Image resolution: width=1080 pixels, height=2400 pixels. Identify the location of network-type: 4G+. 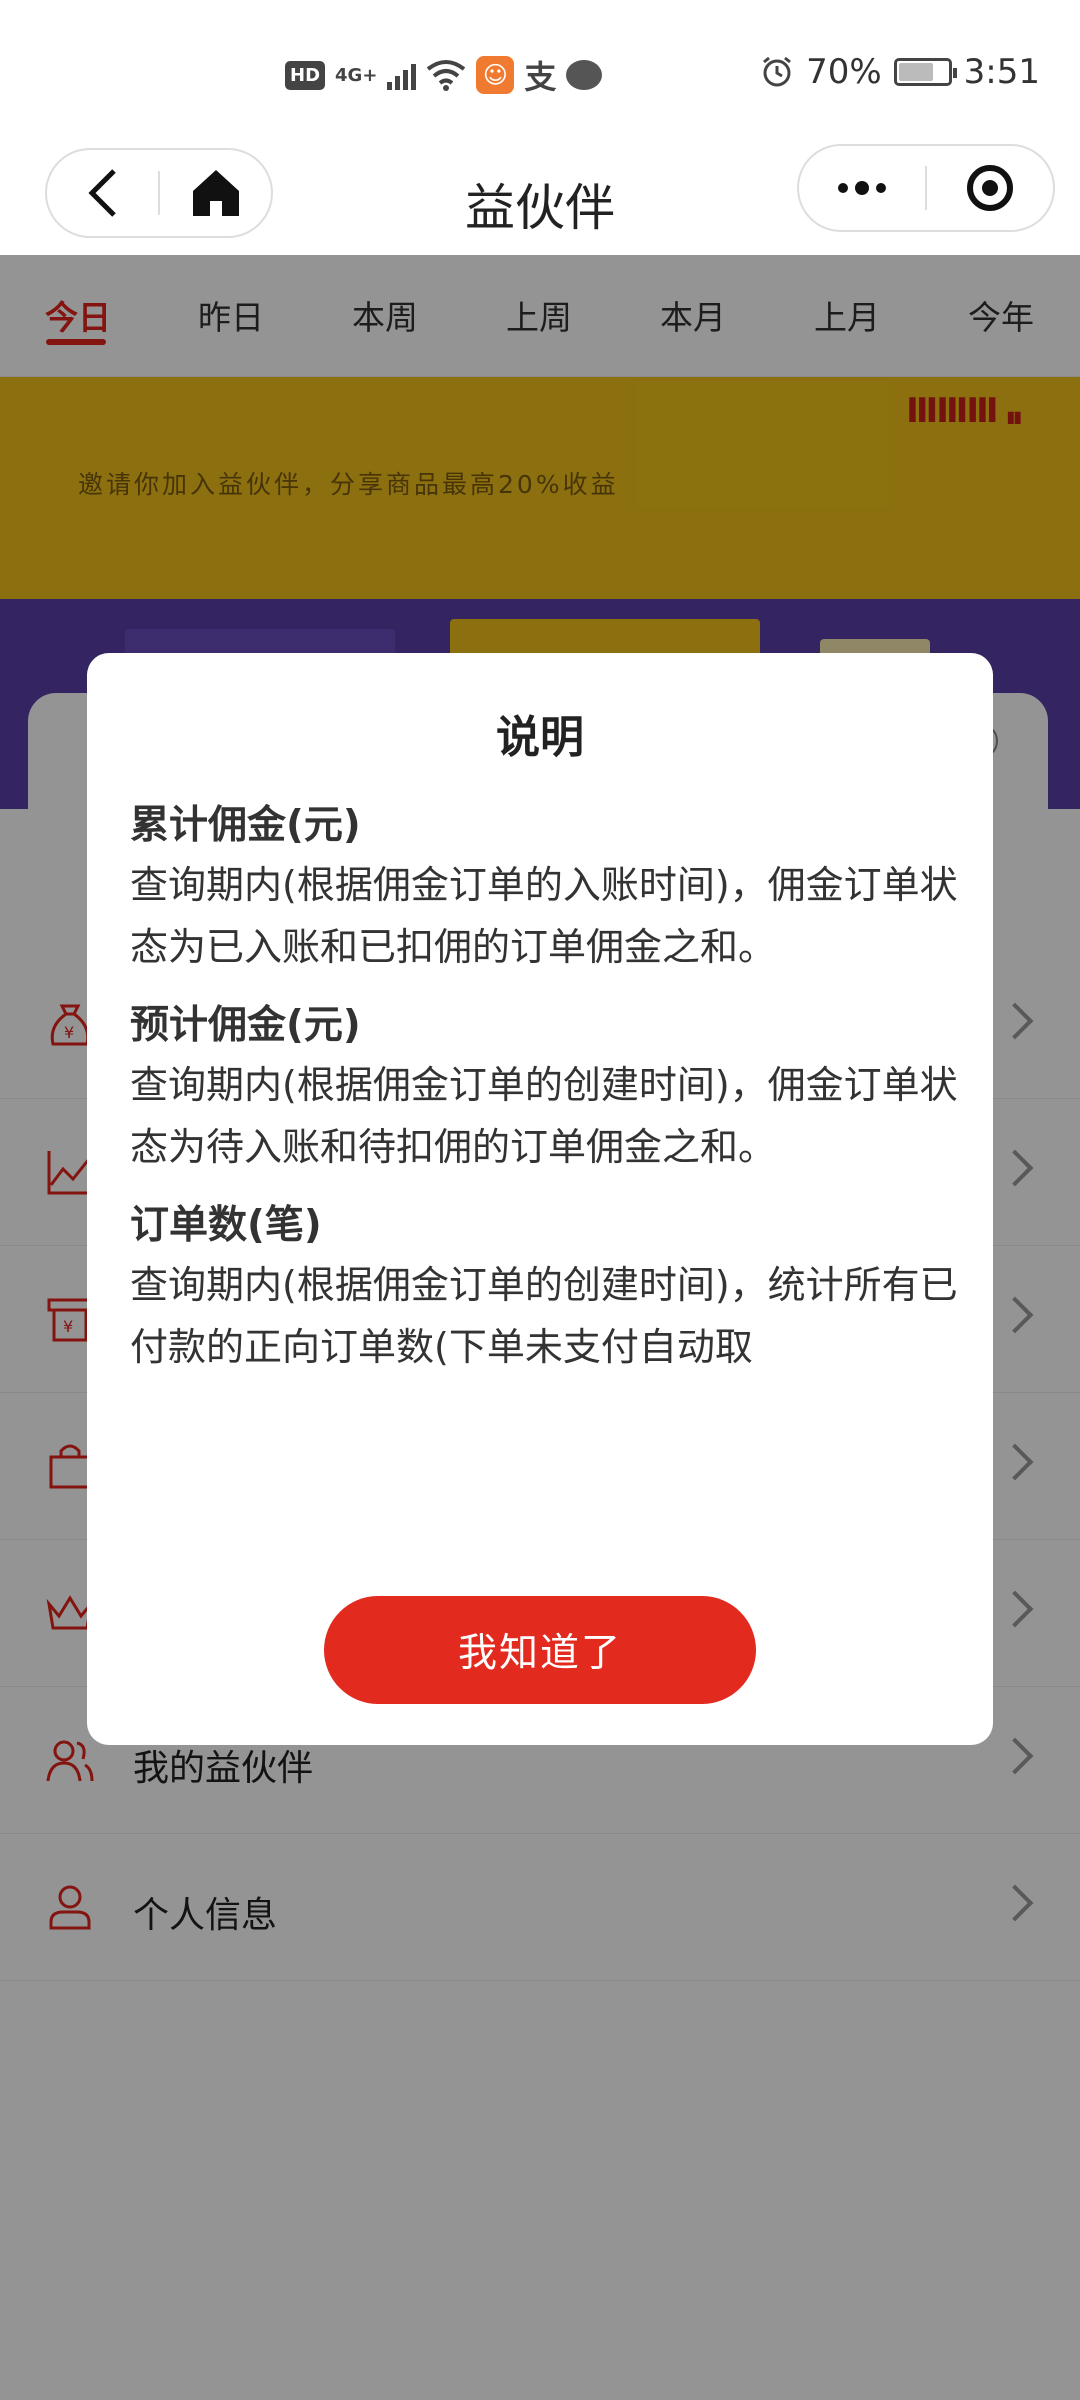
(356, 75).